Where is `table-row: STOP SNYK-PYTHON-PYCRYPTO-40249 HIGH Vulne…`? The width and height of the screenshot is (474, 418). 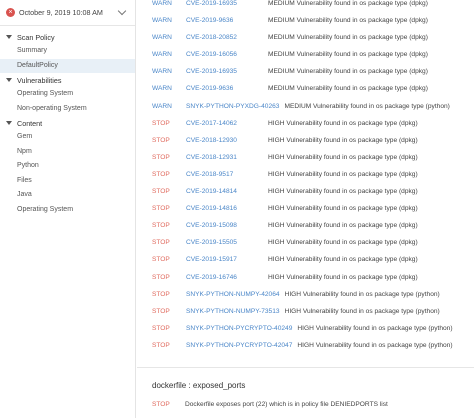
table-row: STOP SNYK-PYTHON-PYCRYPTO-40249 HIGH Vulne… is located at coordinates (305, 328).